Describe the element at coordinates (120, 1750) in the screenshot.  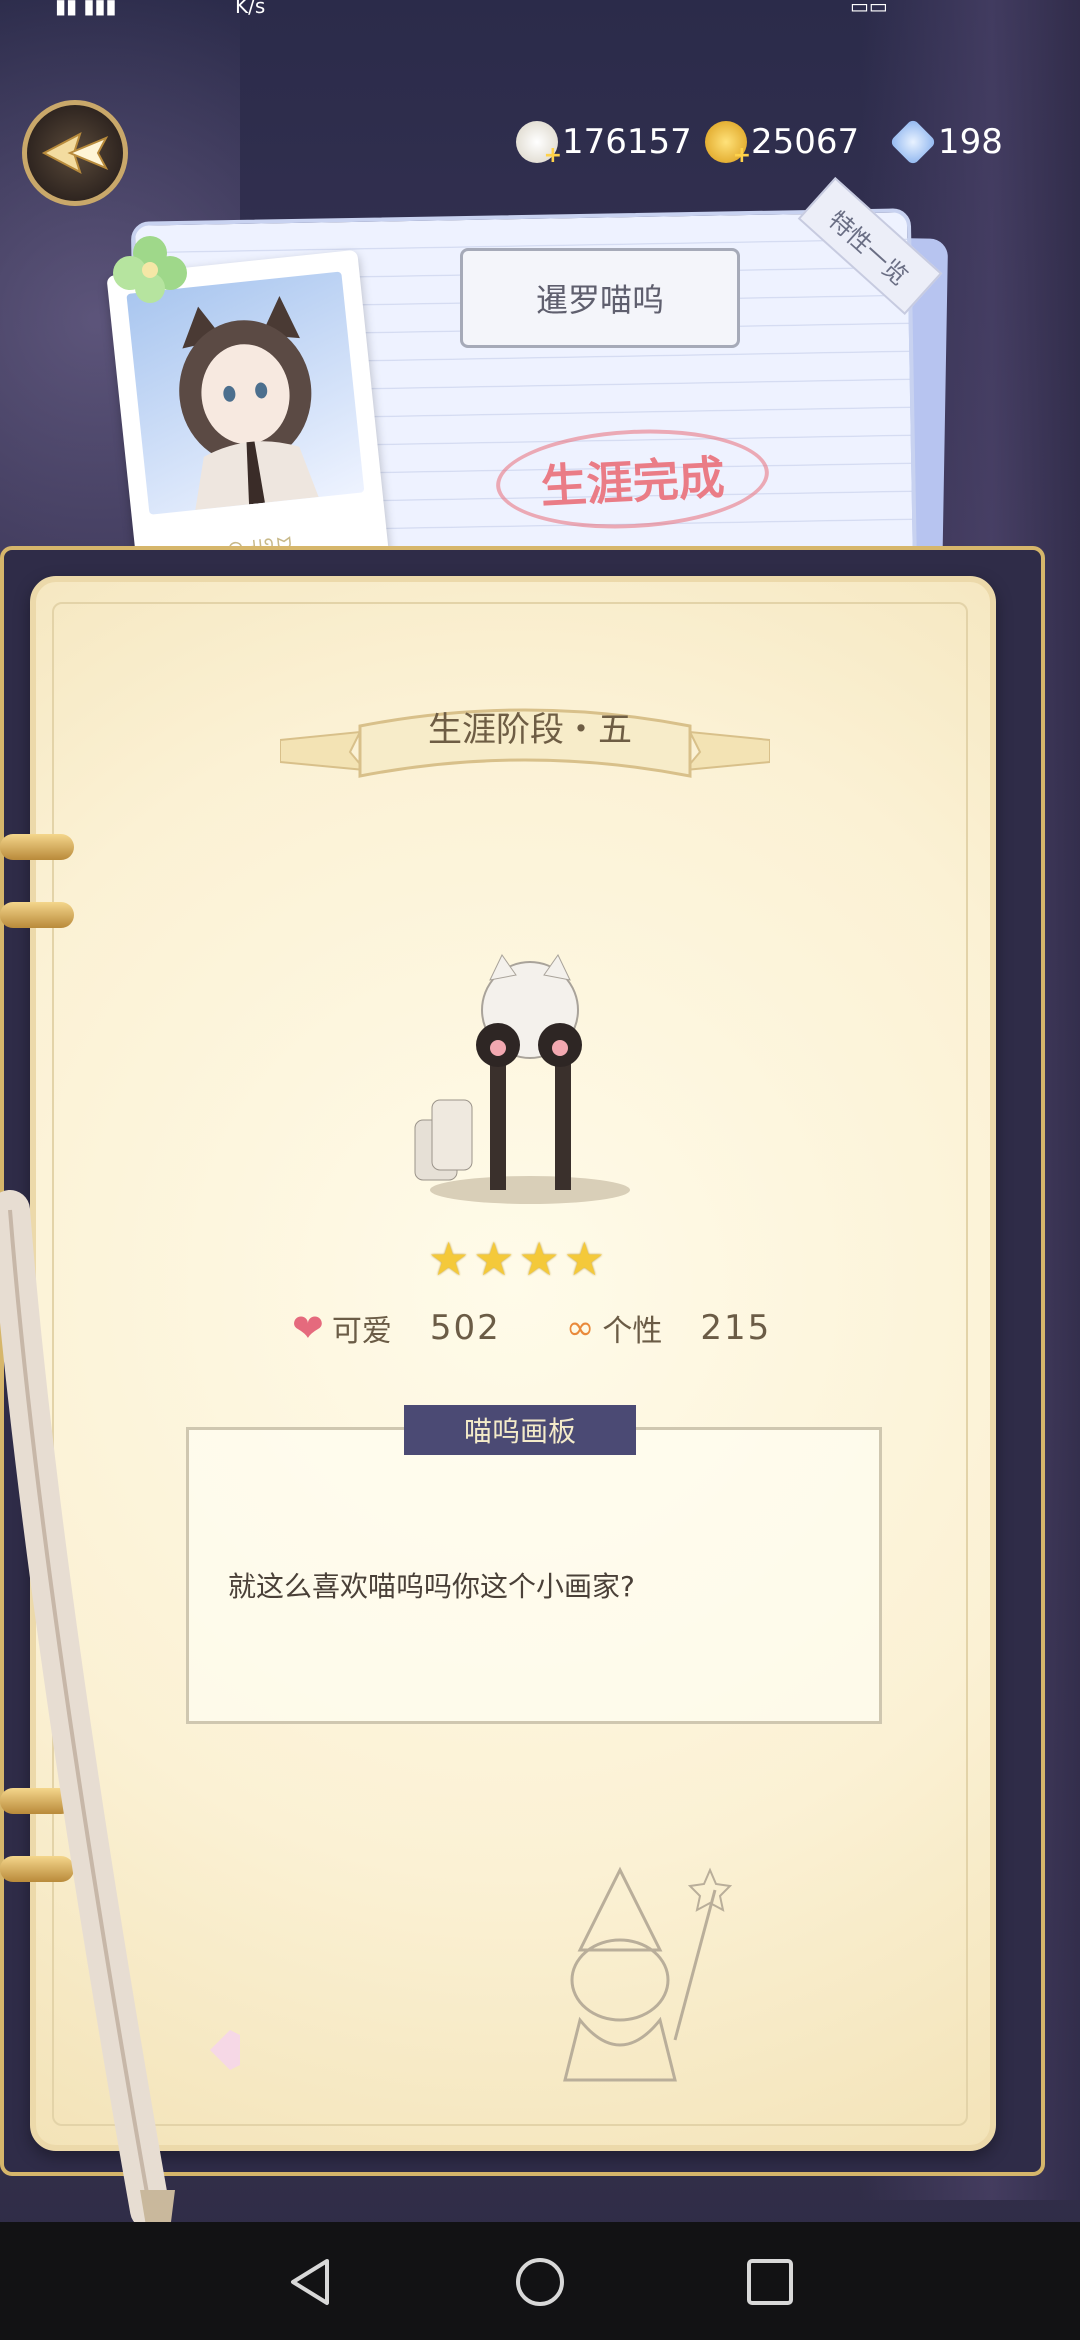
I see `magic-wand-pen-decoration` at that location.